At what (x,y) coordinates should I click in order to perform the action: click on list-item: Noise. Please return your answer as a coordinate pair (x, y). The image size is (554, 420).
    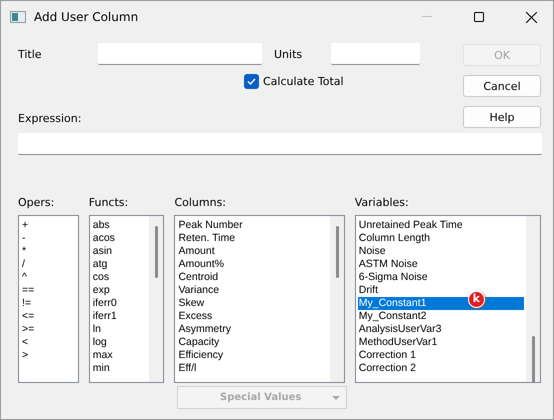
    Looking at the image, I should click on (441, 251).